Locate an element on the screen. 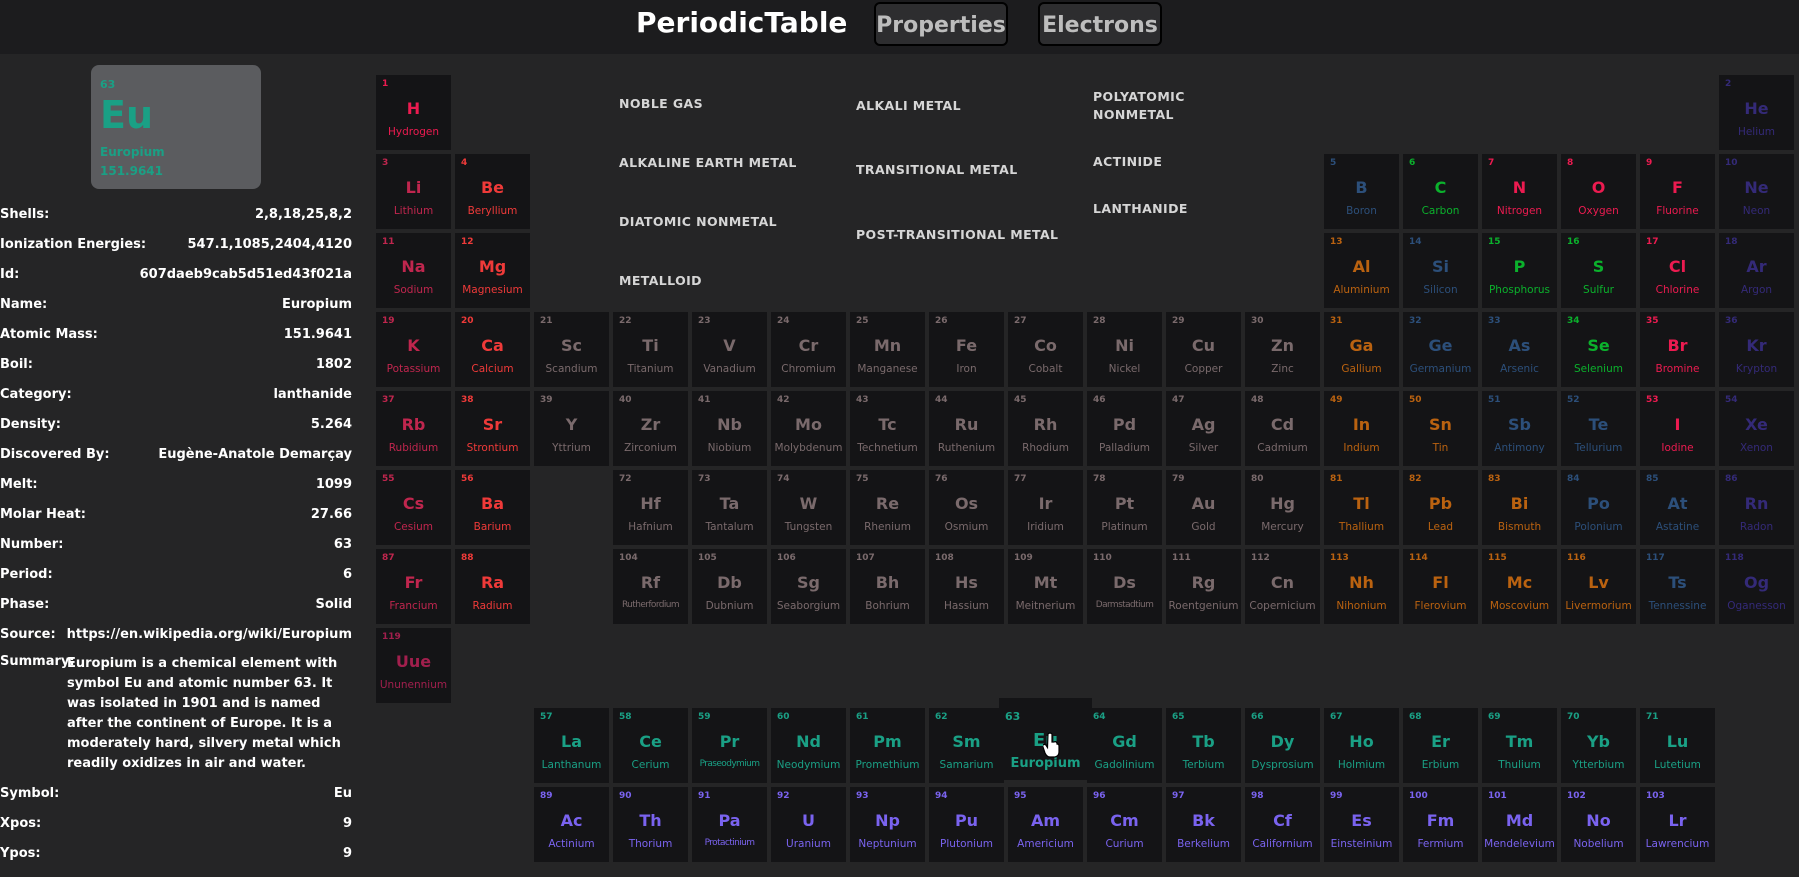 The image size is (1799, 877). element-cell: 44 Ru Ruthenium is located at coordinates (966, 428).